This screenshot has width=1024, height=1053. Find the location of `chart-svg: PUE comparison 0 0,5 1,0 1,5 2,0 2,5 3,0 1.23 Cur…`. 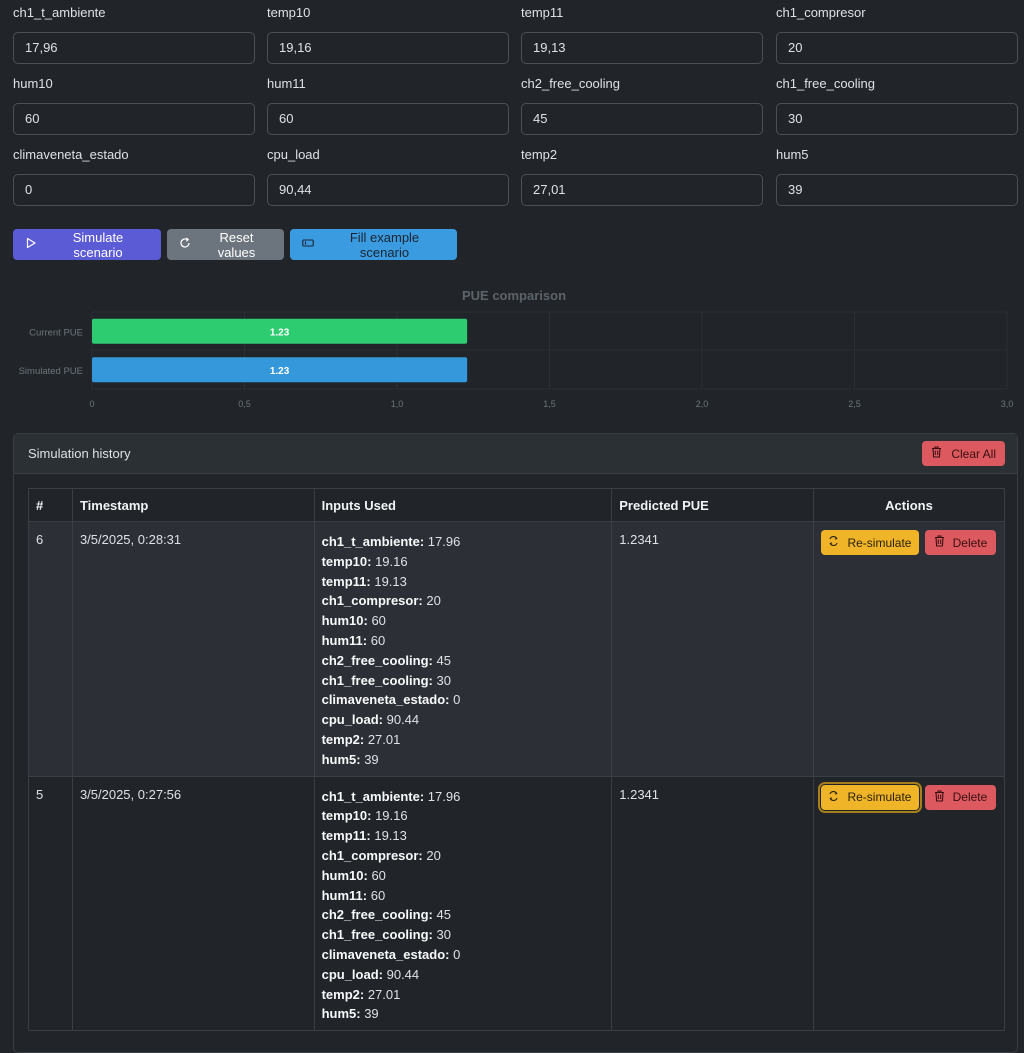

chart-svg: PUE comparison 0 0,5 1,0 1,5 2,0 2,5 3,0 1.23 Cur… is located at coordinates (516, 348).